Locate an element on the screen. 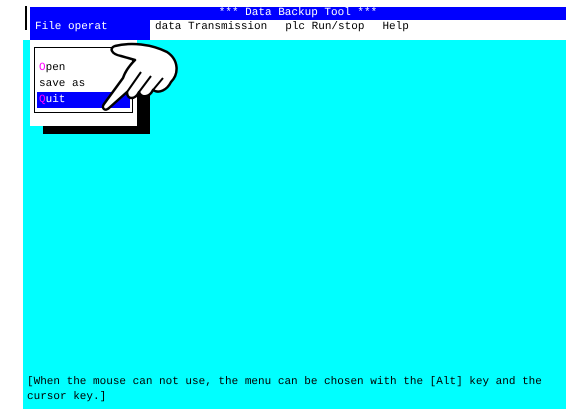 The width and height of the screenshot is (566, 409). menu-item: File operat is located at coordinates (90, 30).